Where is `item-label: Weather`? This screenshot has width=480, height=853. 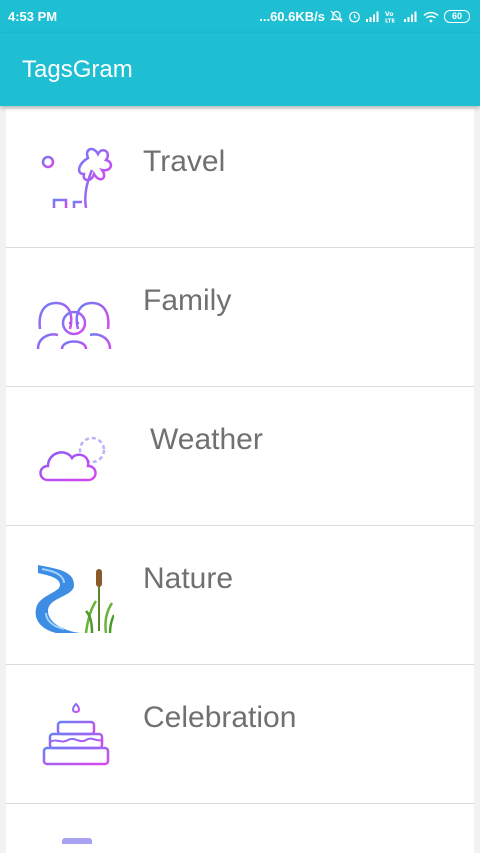 item-label: Weather is located at coordinates (206, 439).